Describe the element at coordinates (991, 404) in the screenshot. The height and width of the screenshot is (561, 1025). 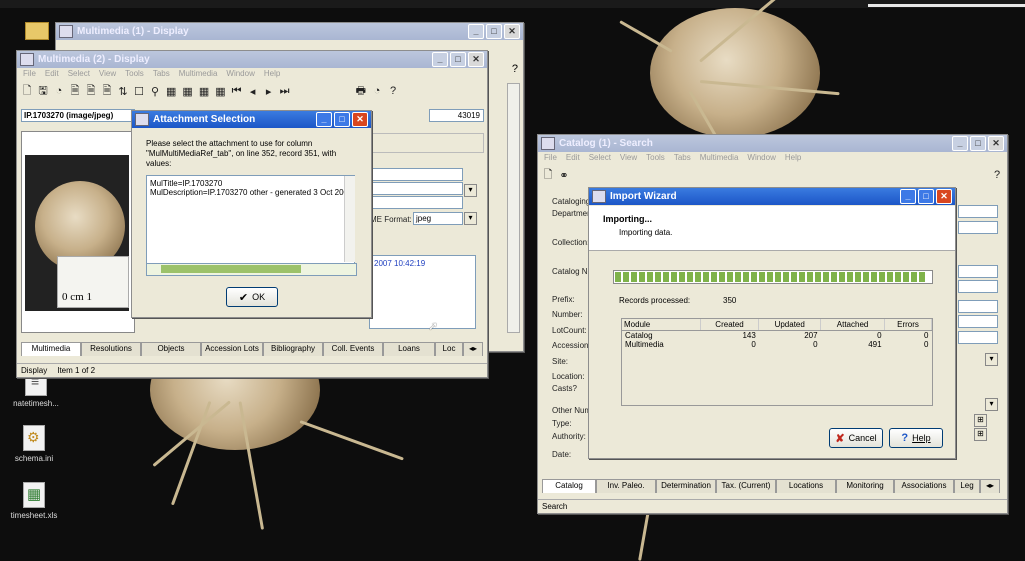
I see `other-num-lookup-icon: ▾` at that location.